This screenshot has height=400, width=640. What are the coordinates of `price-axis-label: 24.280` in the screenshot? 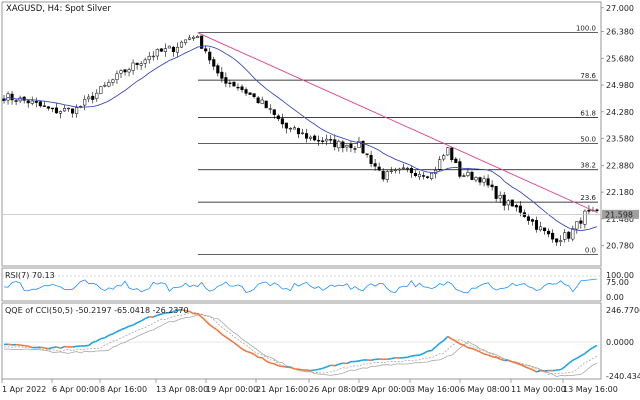 It's located at (620, 112).